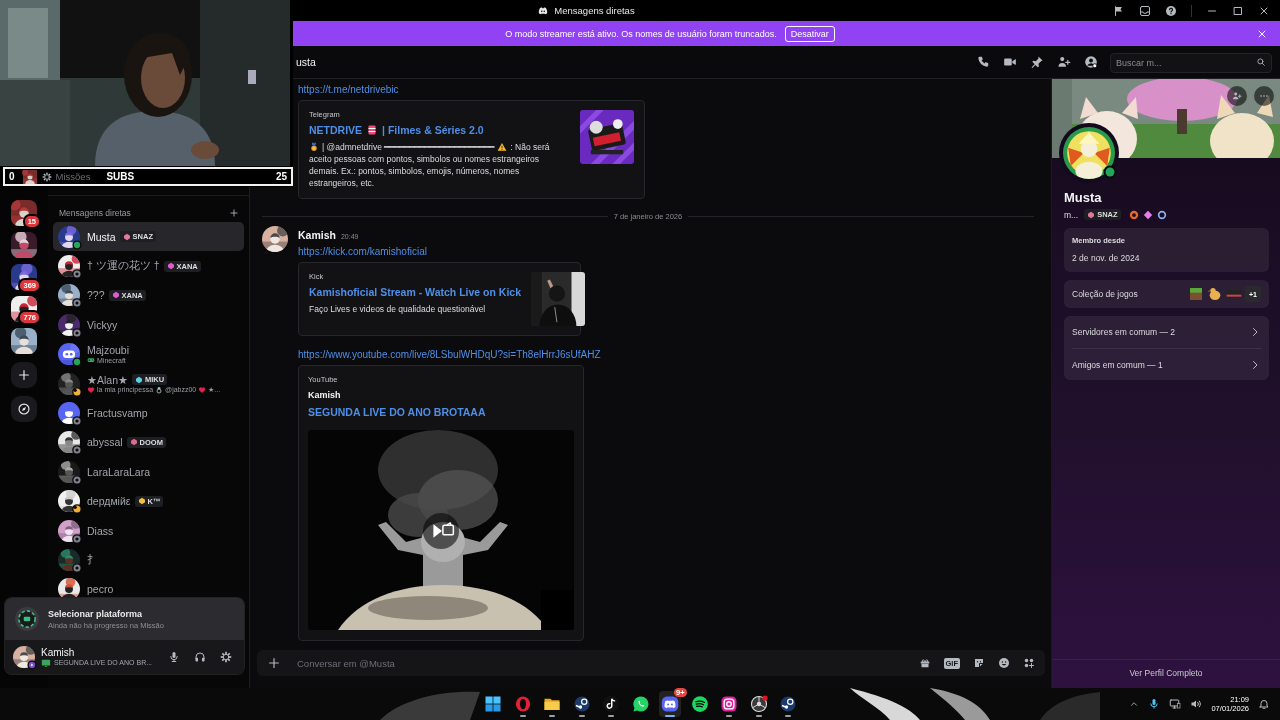 Image resolution: width=1280 pixels, height=720 pixels. I want to click on pin-icon, so click(1037, 62).